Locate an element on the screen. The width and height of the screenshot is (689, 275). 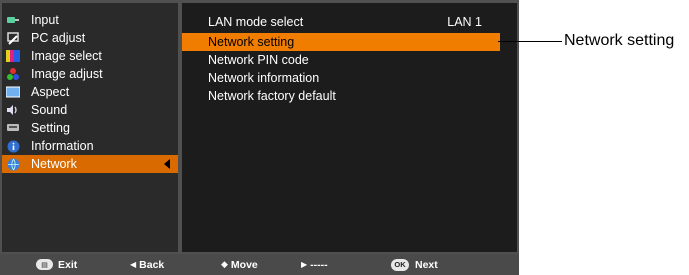
sidebar-item-label: Image adjust is located at coordinates (67, 74).